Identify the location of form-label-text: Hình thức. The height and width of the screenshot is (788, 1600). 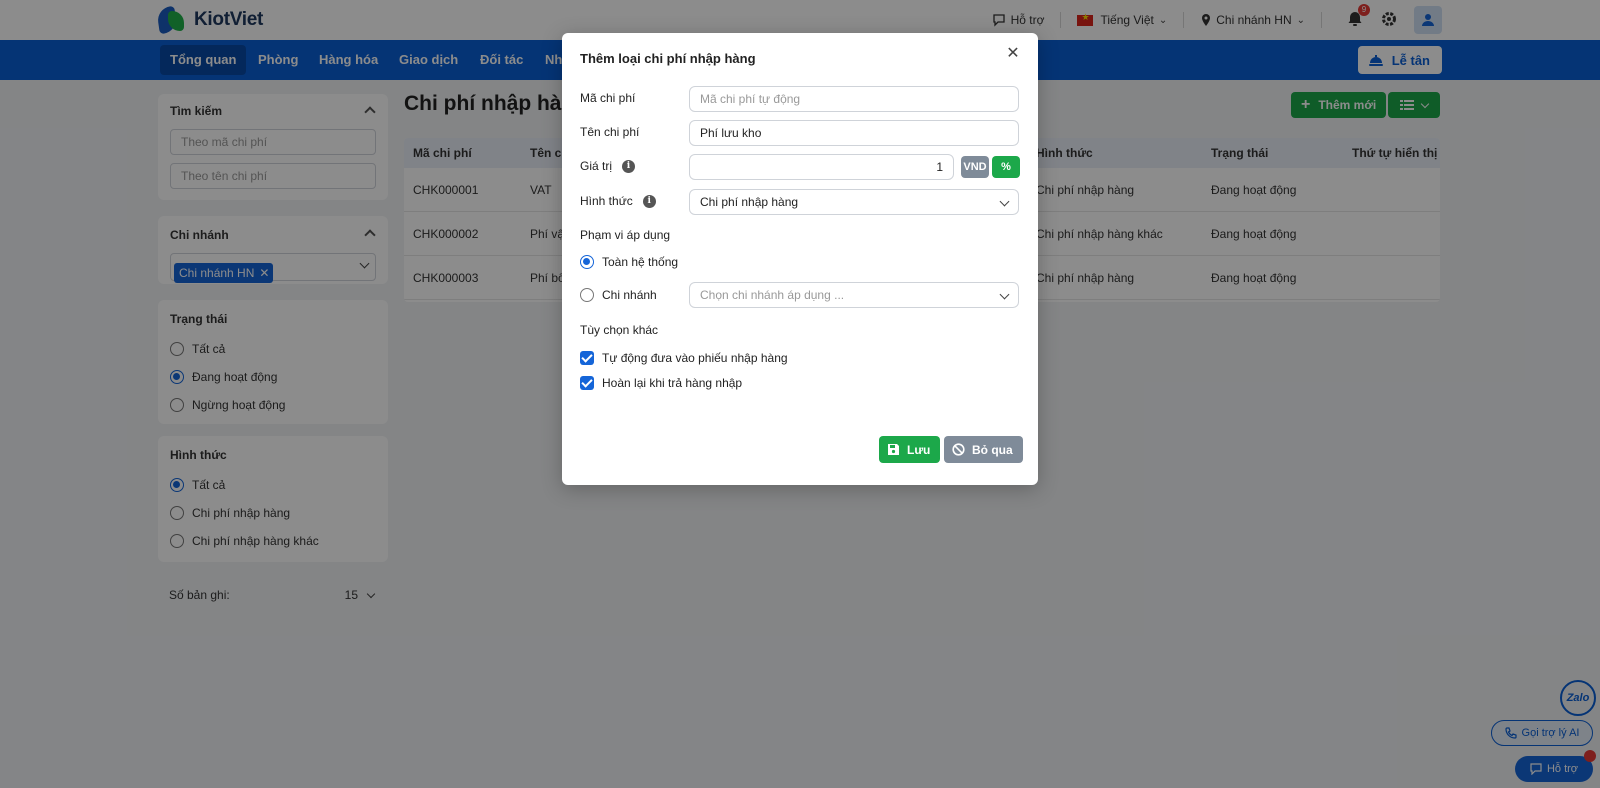
(606, 201).